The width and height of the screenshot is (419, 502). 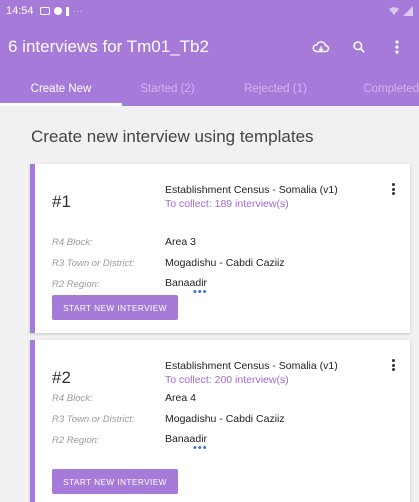 I want to click on wifi-icon, so click(x=394, y=11).